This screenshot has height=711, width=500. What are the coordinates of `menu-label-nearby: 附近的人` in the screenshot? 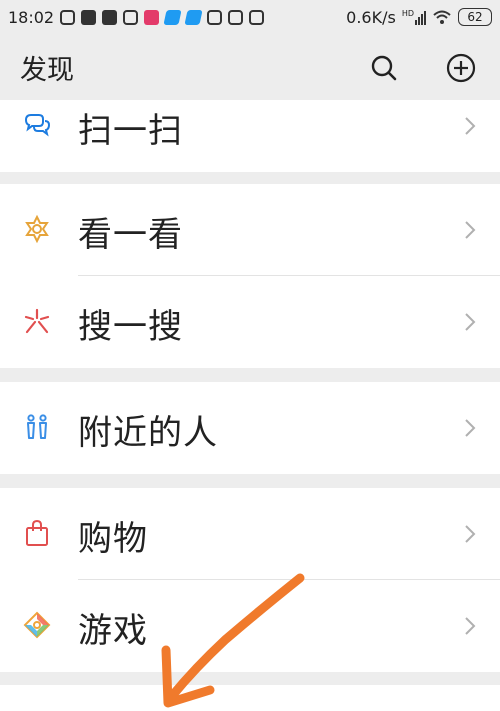 It's located at (148, 433).